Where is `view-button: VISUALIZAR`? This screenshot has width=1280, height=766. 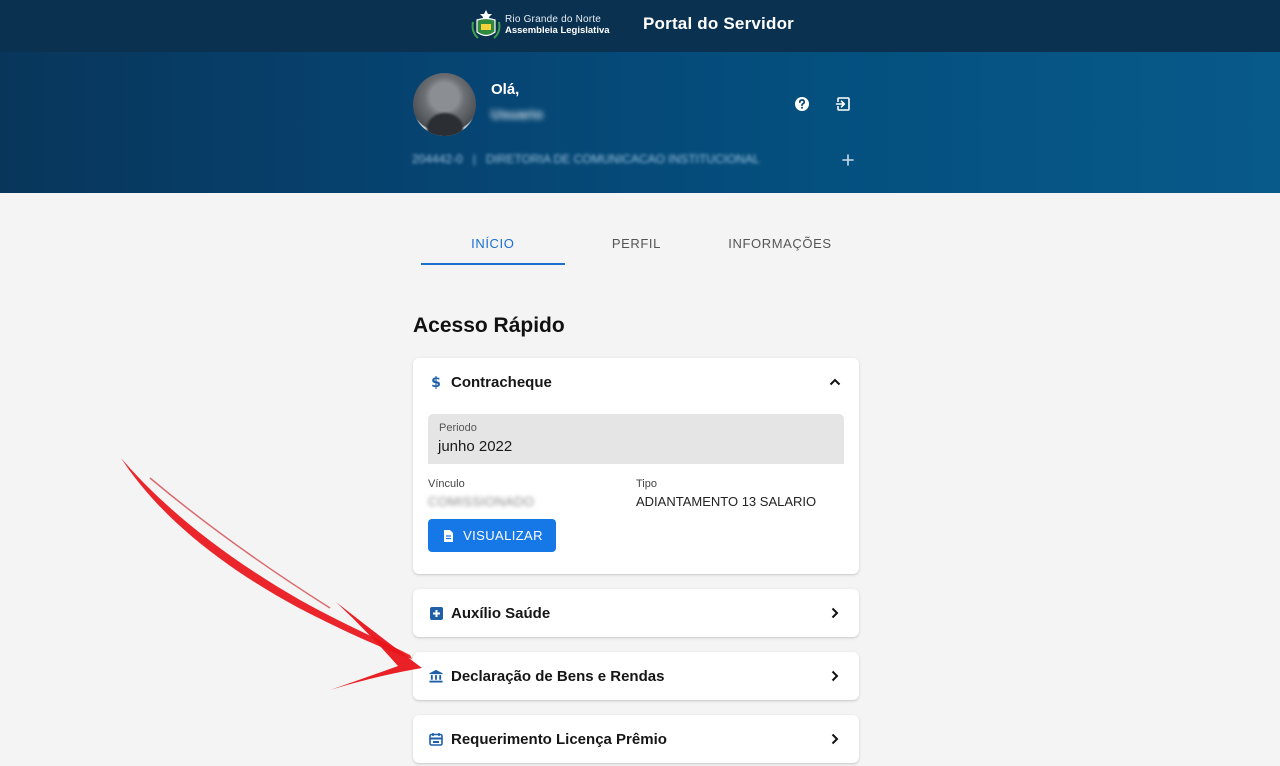
view-button: VISUALIZAR is located at coordinates (492, 535).